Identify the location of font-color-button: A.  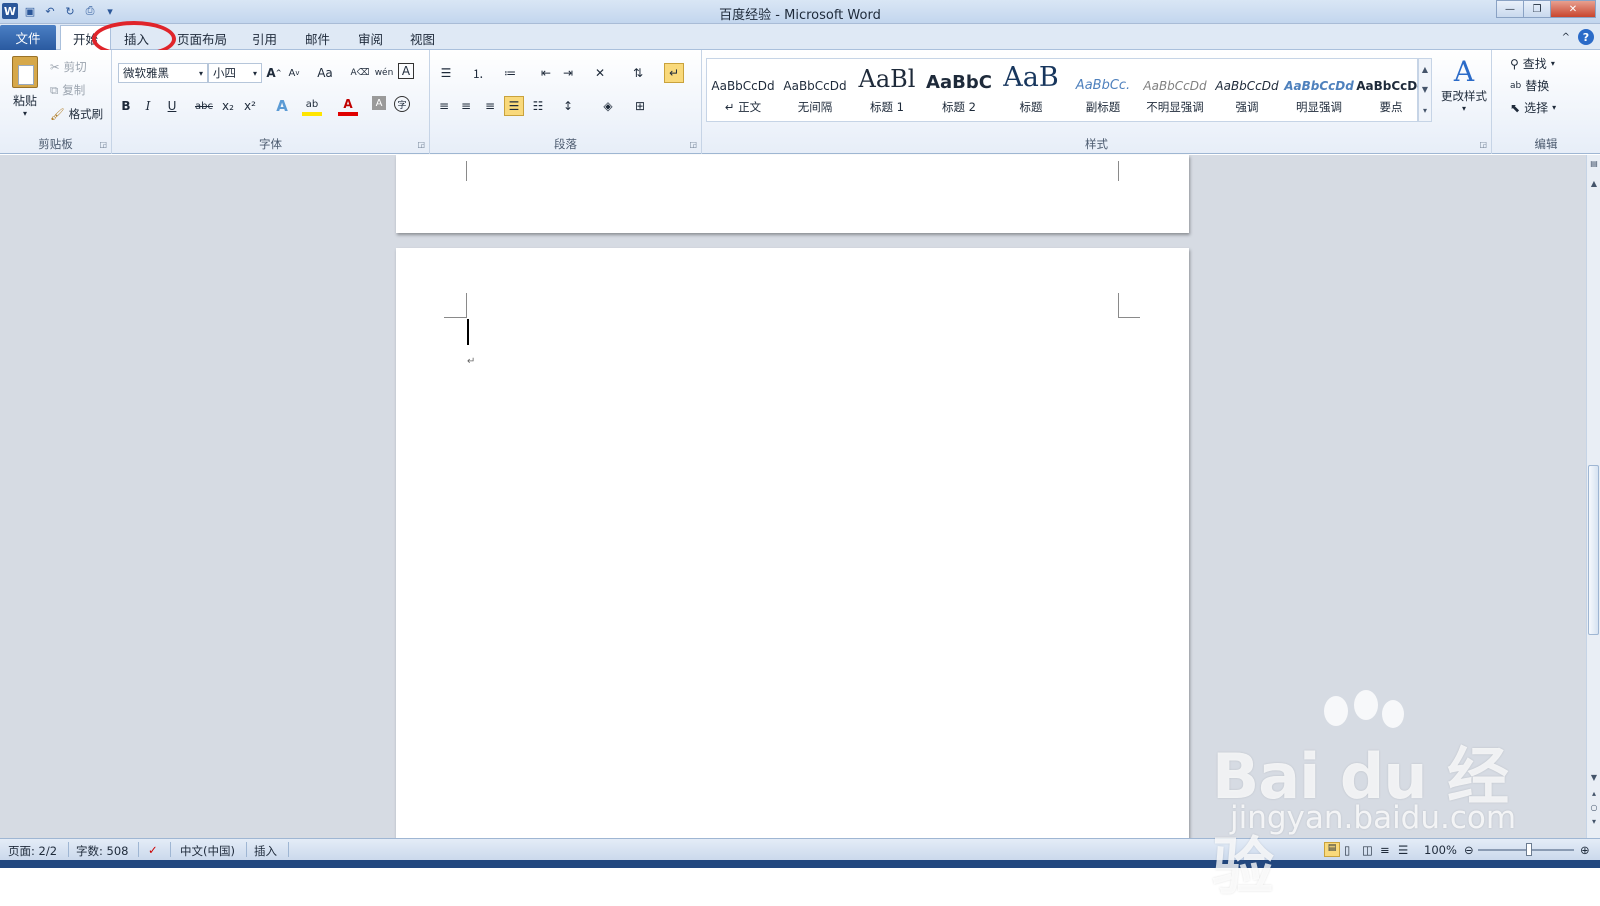
(348, 106).